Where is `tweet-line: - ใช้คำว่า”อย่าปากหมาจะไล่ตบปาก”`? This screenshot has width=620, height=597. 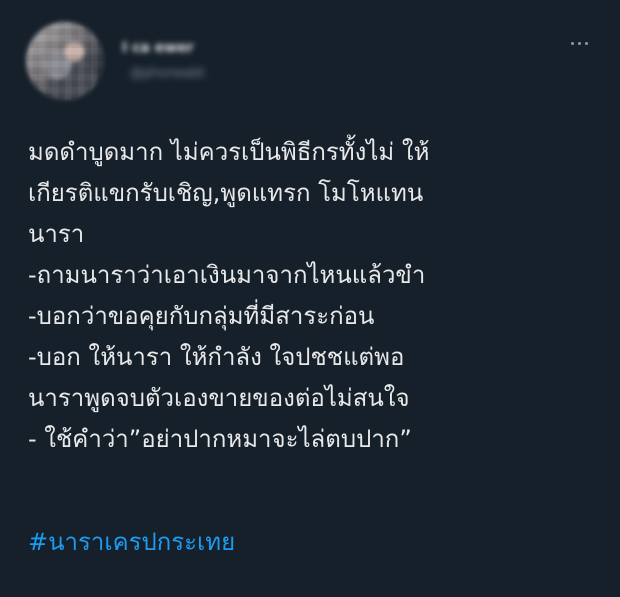 tweet-line: - ใช้คำว่า”อย่าปากหมาจะไล่ตบปาก” is located at coordinates (220, 439).